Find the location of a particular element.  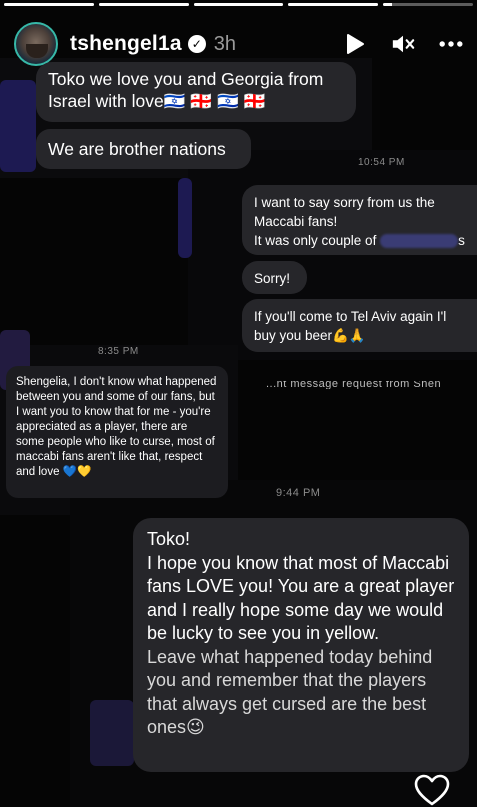

message-paragraph: Toko! is located at coordinates (169, 539).